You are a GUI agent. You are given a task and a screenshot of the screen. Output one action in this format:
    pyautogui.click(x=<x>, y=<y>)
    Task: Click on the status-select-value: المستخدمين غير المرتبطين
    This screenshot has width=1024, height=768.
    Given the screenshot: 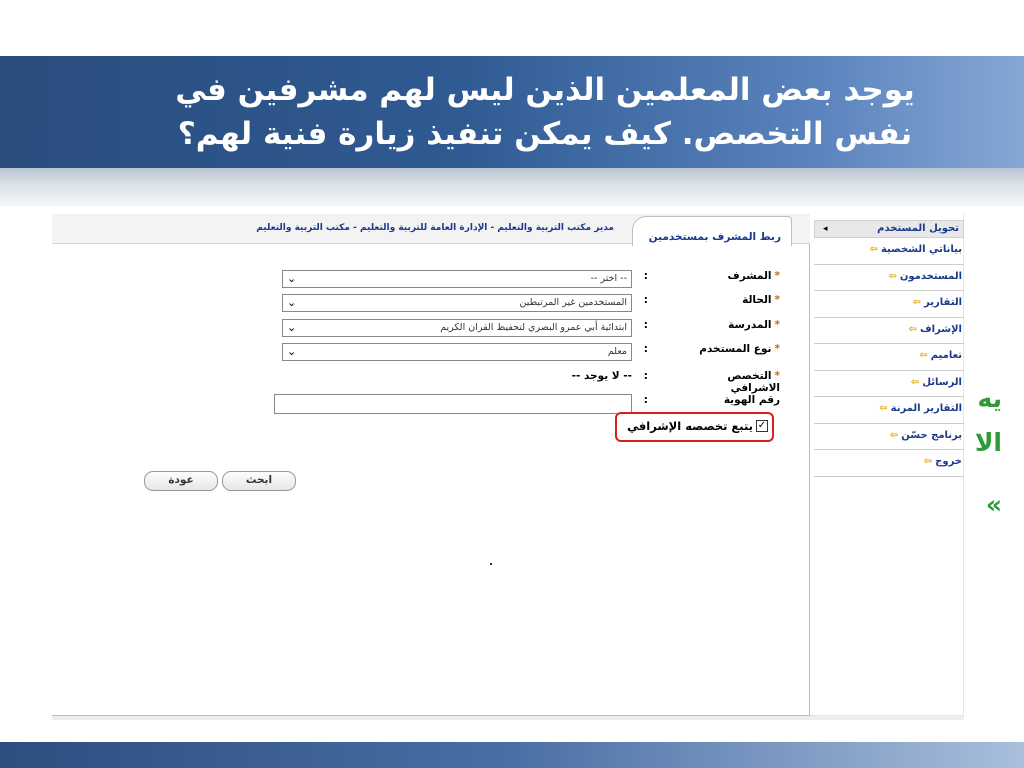 What is the action you would take?
    pyautogui.click(x=573, y=302)
    